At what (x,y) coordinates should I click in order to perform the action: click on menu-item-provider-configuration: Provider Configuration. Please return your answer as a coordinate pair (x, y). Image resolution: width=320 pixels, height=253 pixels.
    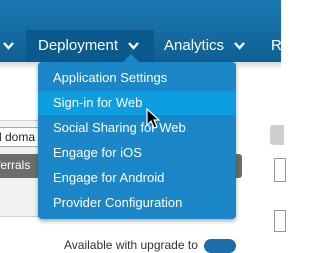
    Looking at the image, I should click on (137, 203).